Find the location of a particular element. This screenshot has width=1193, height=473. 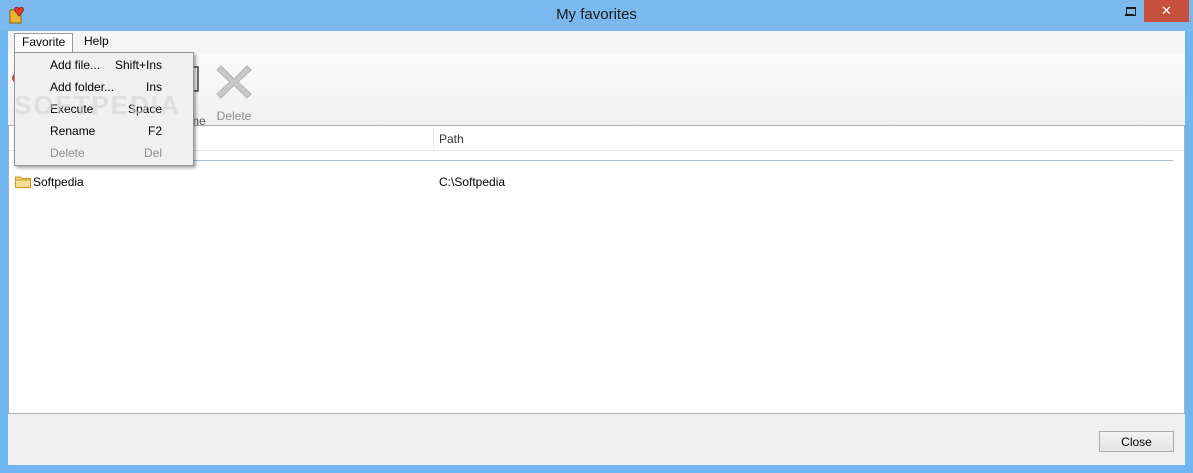

close-button: Close is located at coordinates (1136, 441).